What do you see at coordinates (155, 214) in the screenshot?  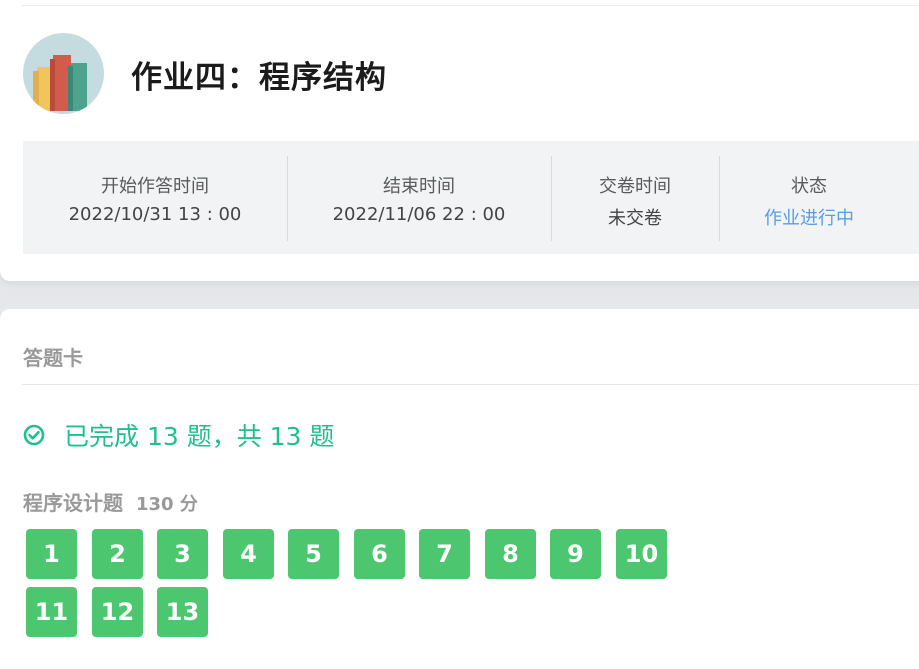 I see `start-time-value: 2022/10/31 13 : 00` at bounding box center [155, 214].